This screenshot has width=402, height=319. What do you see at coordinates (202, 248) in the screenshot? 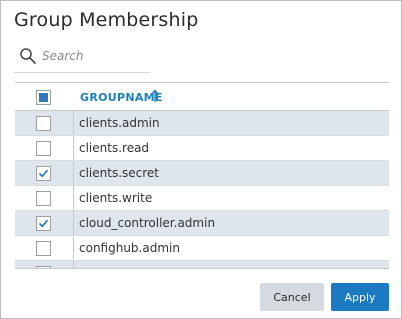
I see `table-row: confighub.admin` at bounding box center [202, 248].